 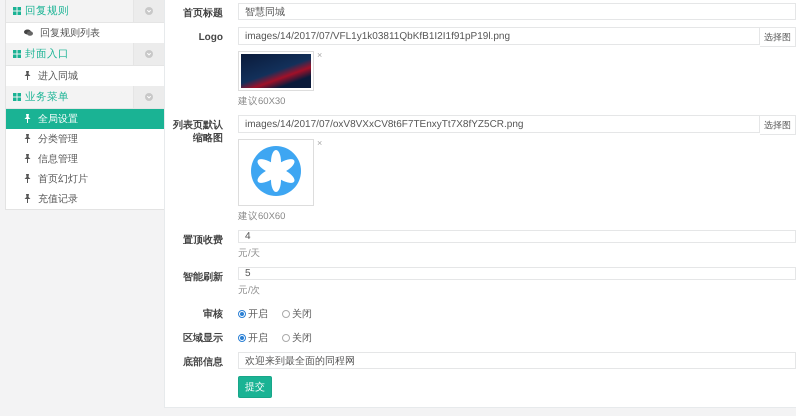 What do you see at coordinates (262, 216) in the screenshot?
I see `size-hint: 建议60X60` at bounding box center [262, 216].